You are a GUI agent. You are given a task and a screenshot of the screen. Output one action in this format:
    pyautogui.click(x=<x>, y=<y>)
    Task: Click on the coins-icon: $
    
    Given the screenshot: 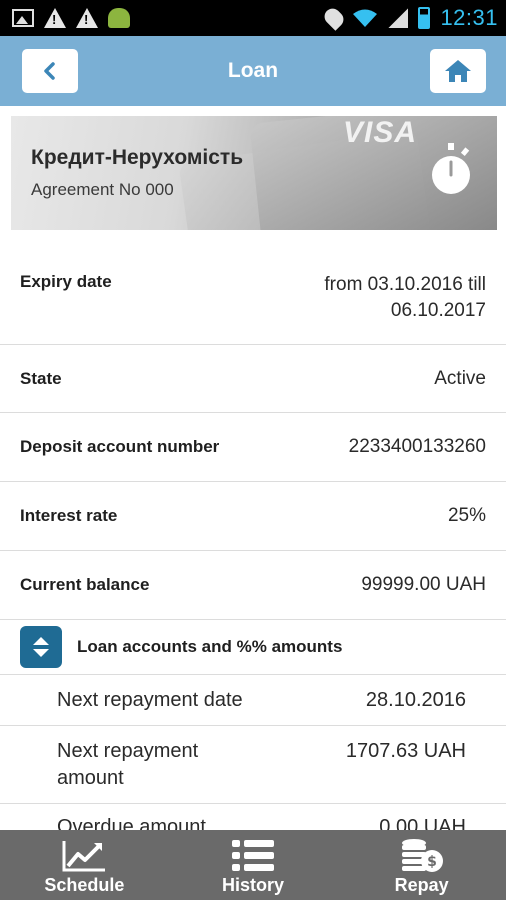 What is the action you would take?
    pyautogui.click(x=422, y=855)
    